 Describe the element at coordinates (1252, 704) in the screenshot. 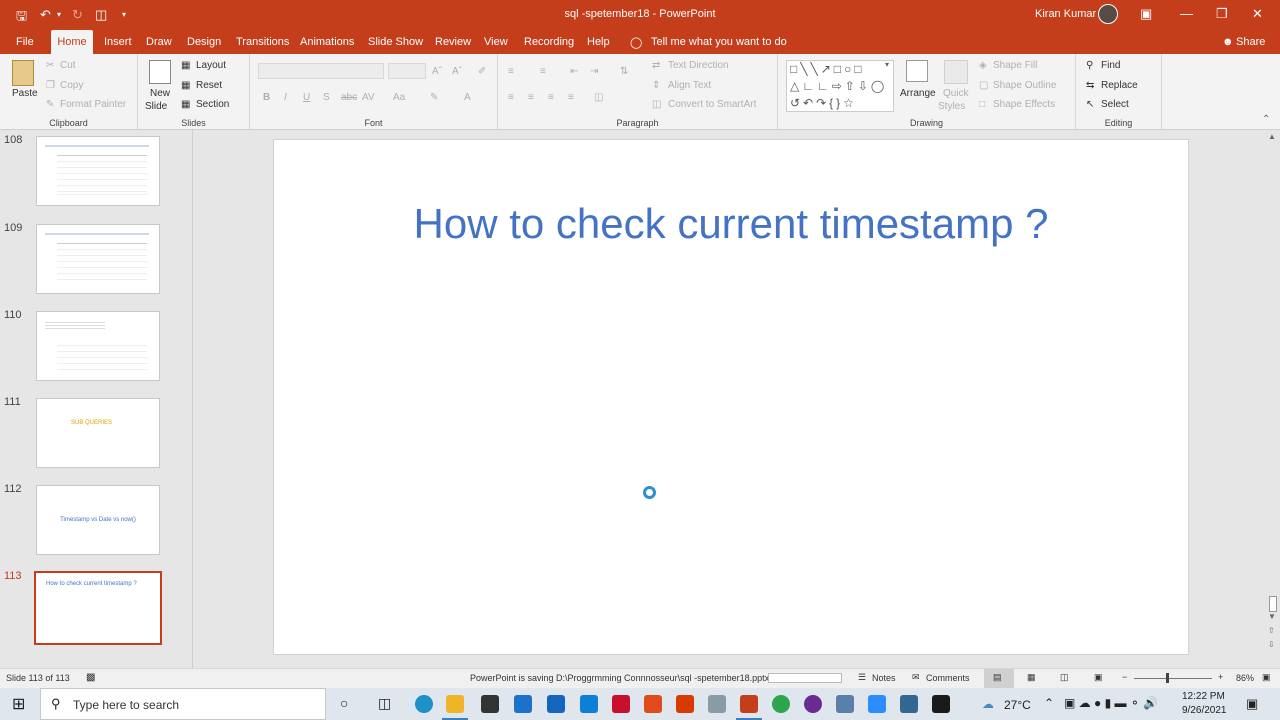

I see `notifications-icon: ▣` at that location.